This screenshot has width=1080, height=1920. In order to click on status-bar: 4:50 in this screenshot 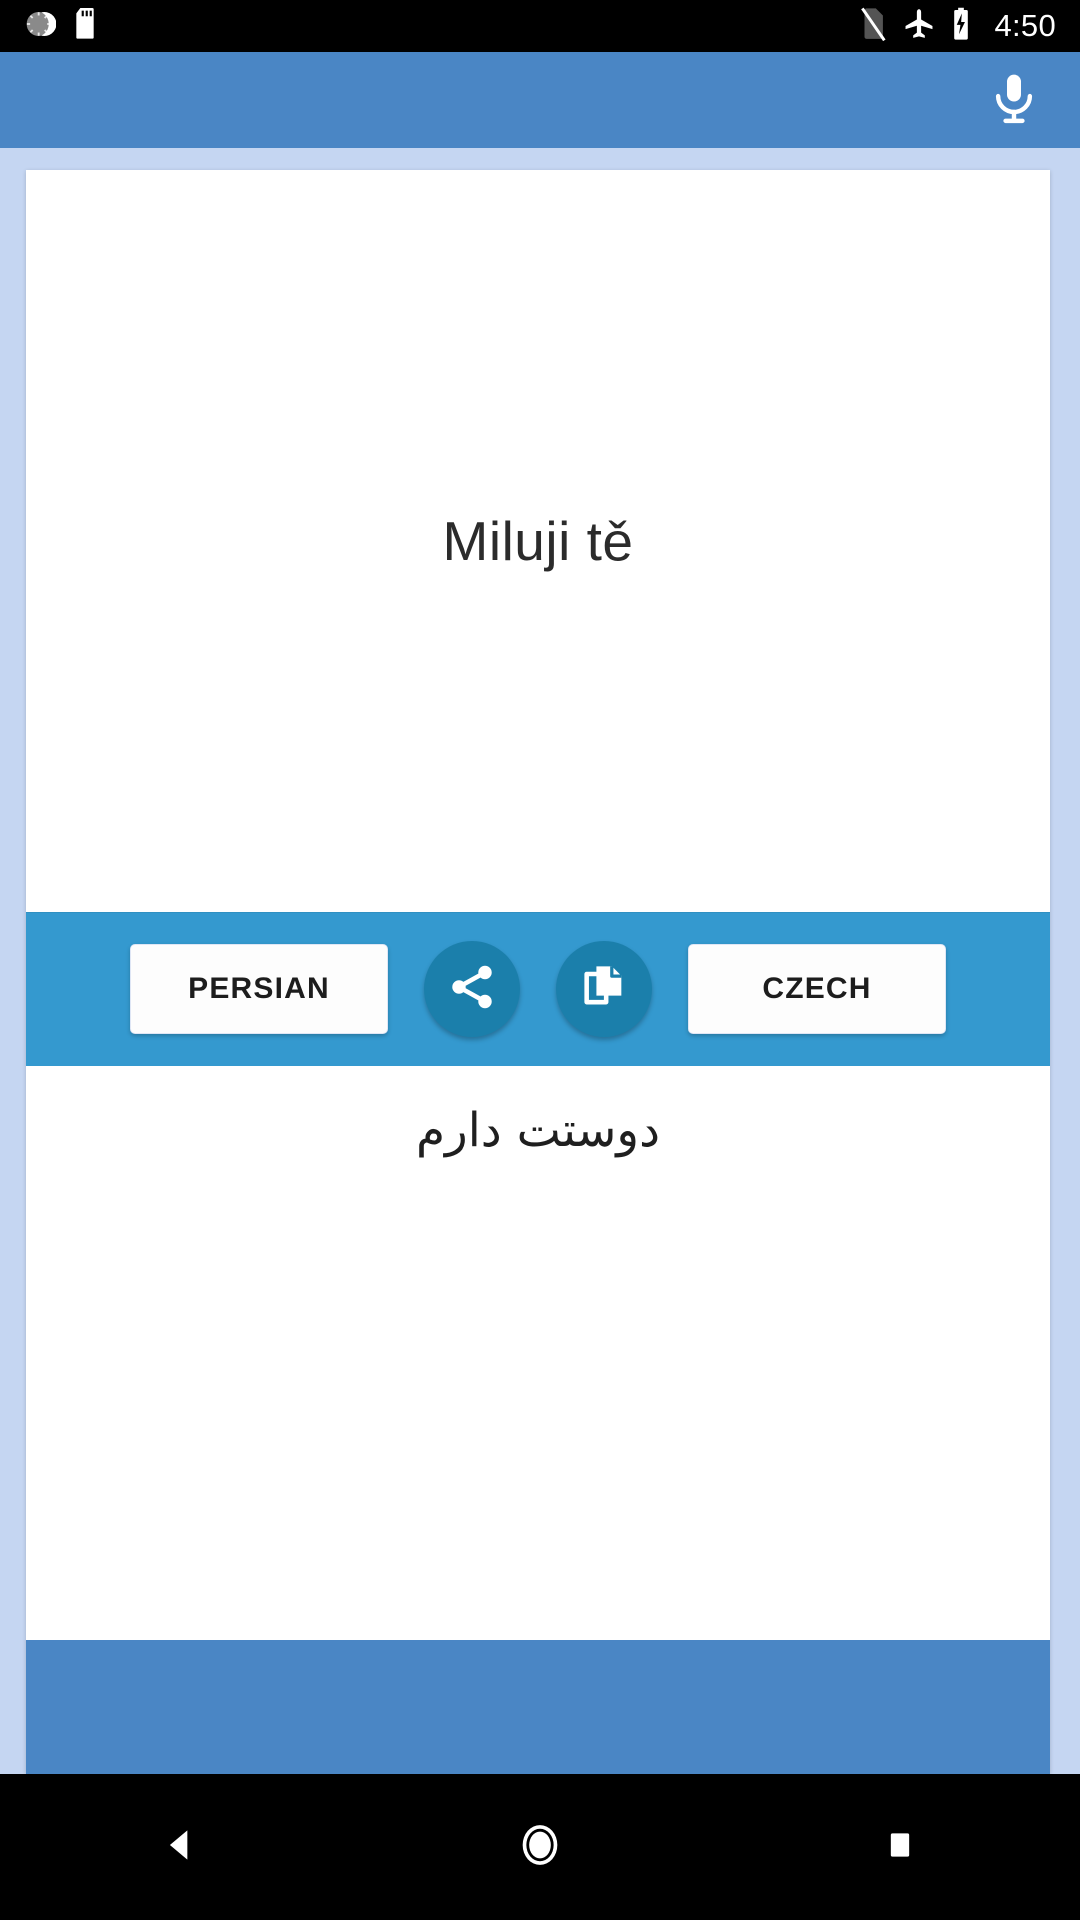, I will do `click(540, 26)`.